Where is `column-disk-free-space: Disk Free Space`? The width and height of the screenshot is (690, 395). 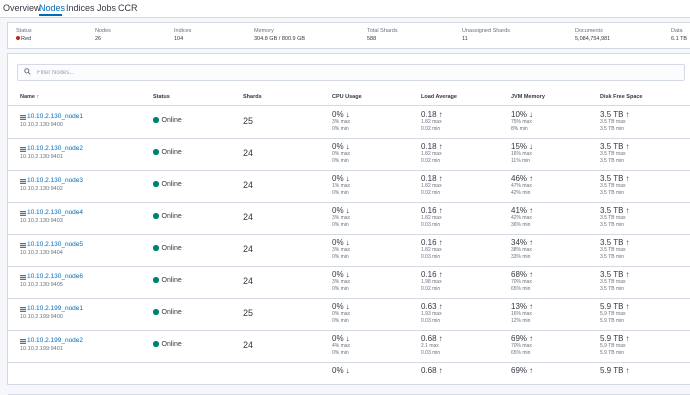 column-disk-free-space: Disk Free Space is located at coordinates (621, 97).